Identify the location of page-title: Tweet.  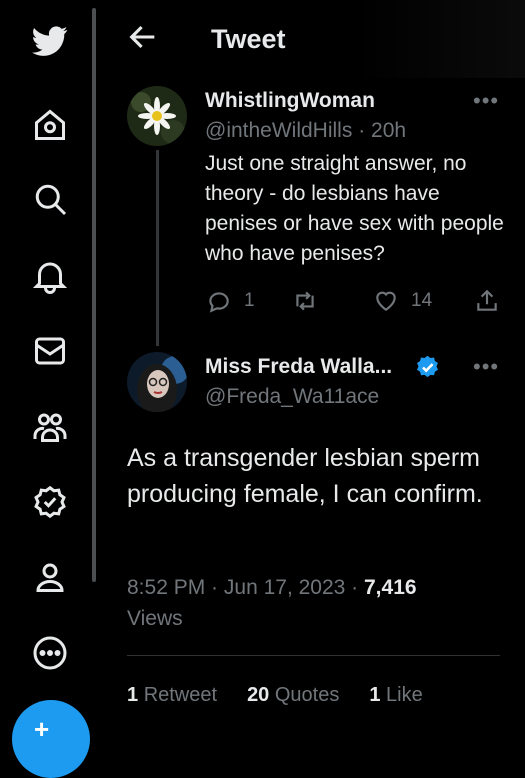
(248, 39).